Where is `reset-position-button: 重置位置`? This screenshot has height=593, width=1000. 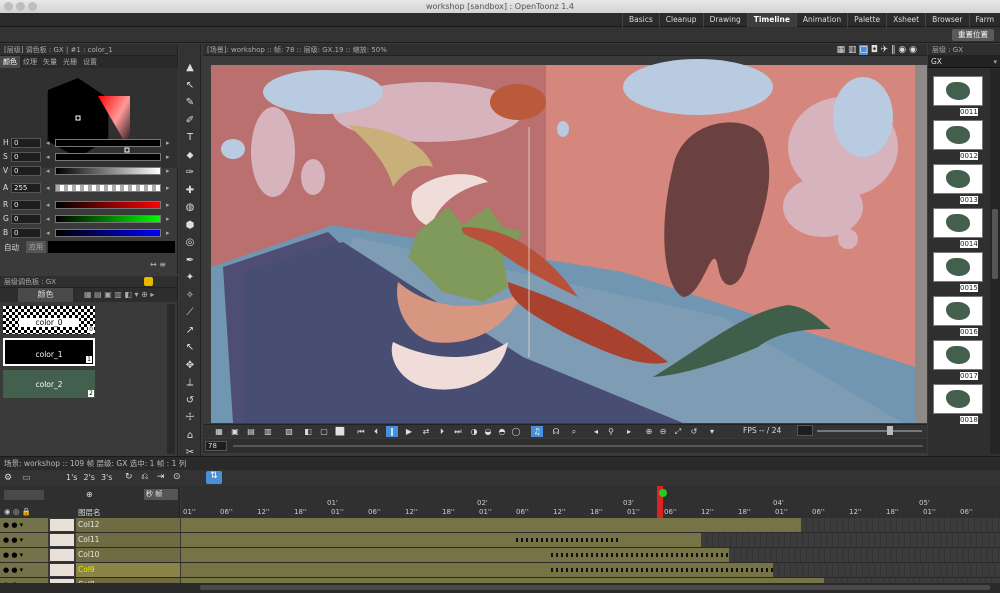
reset-position-button: 重置位置 is located at coordinates (973, 35).